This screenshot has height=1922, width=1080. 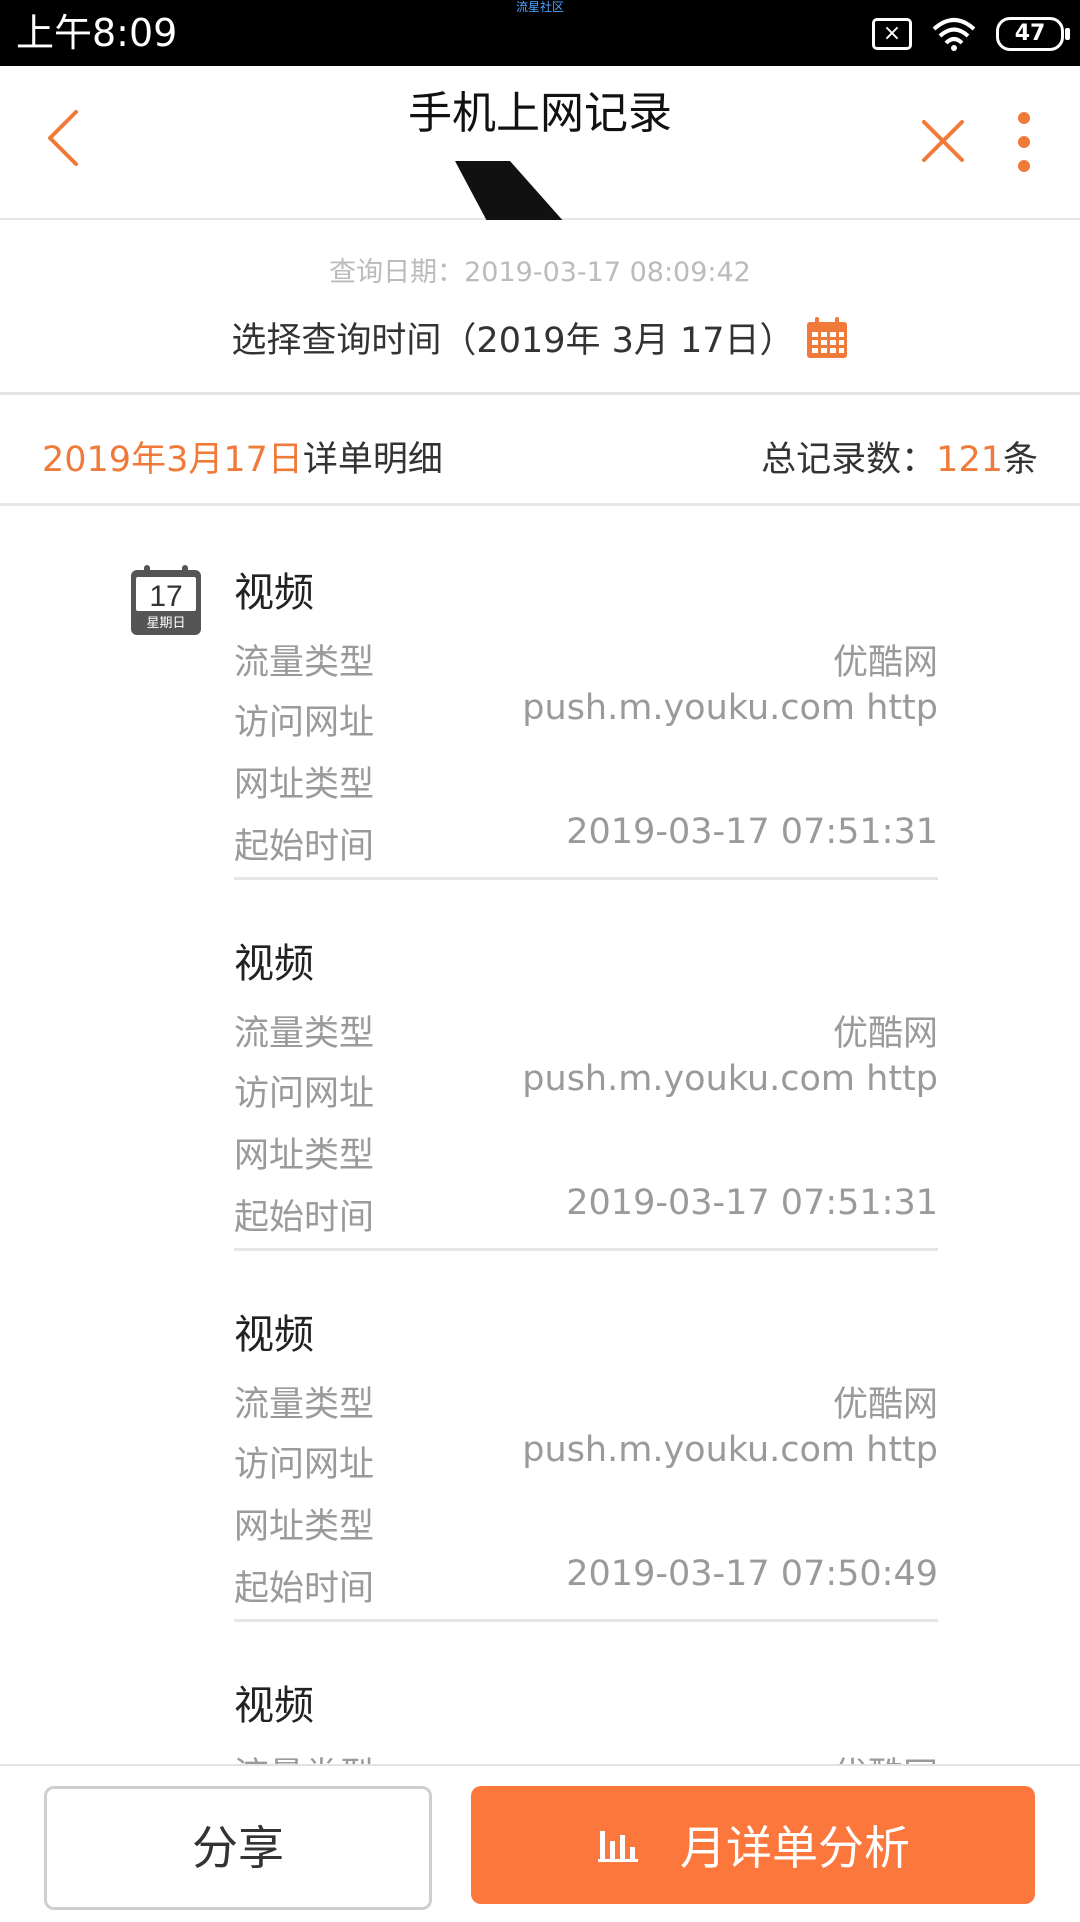 What do you see at coordinates (849, 460) in the screenshot?
I see `total-label: 总记录数：` at bounding box center [849, 460].